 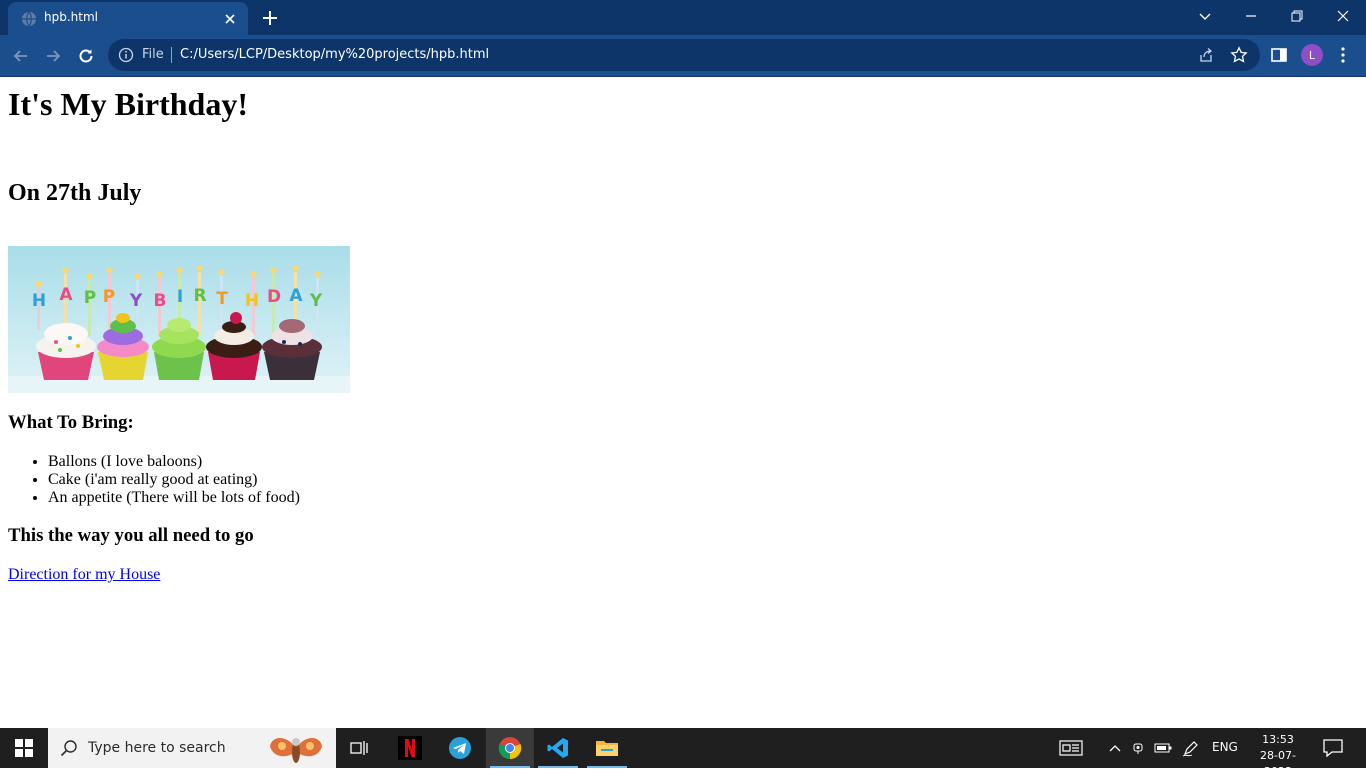 I want to click on directions-heading: This the way you all need to go, so click(x=131, y=535).